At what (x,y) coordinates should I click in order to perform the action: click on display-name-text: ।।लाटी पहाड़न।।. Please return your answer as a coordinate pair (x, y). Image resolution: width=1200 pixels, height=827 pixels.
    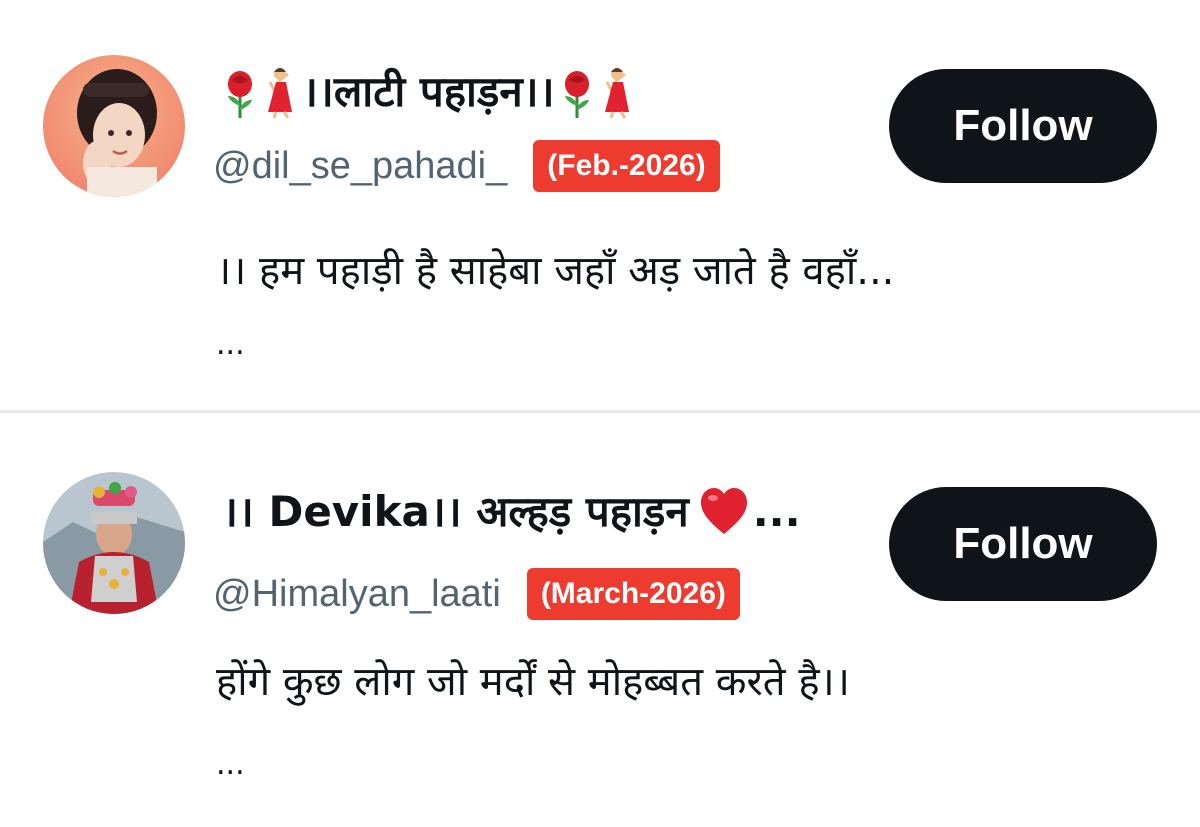
    Looking at the image, I should click on (428, 91).